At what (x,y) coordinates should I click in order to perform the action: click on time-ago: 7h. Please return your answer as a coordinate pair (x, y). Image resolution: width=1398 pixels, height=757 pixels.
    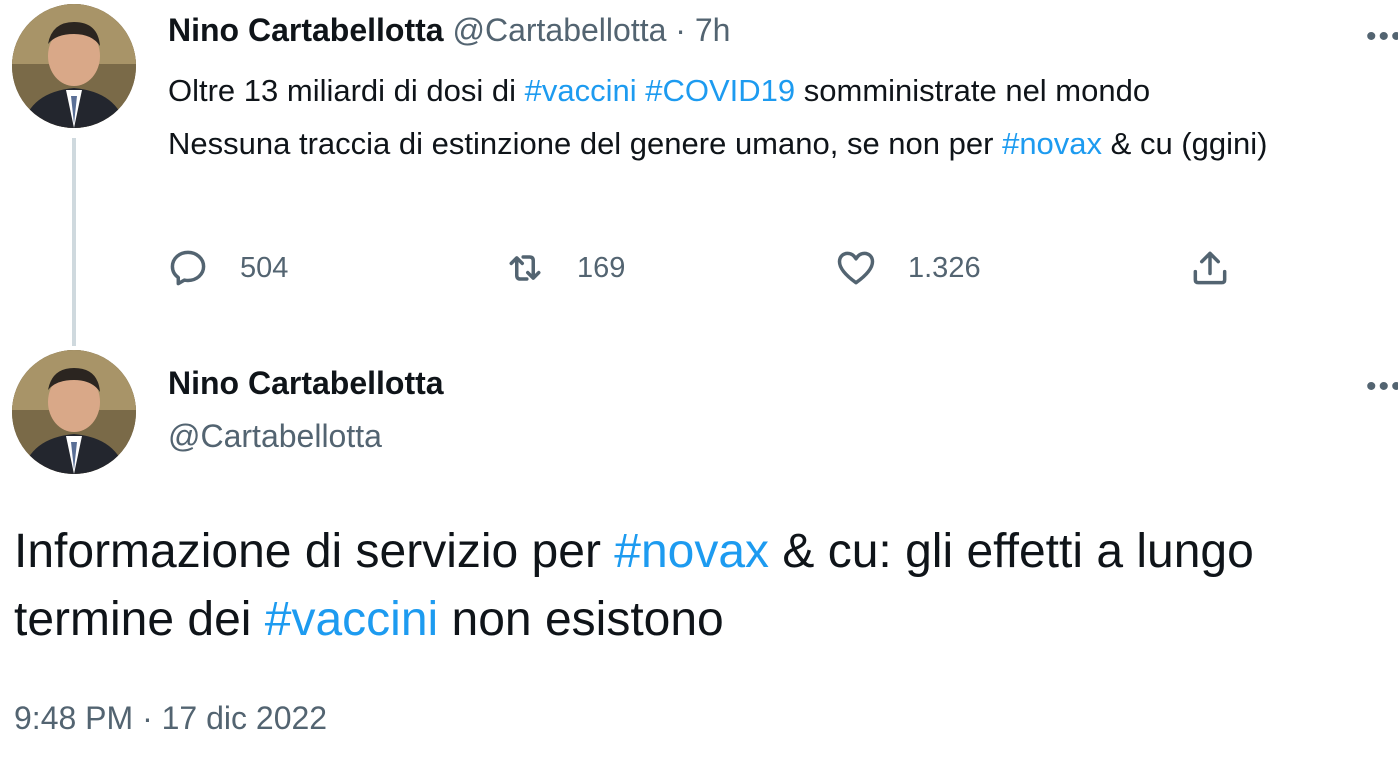
    Looking at the image, I should click on (713, 30).